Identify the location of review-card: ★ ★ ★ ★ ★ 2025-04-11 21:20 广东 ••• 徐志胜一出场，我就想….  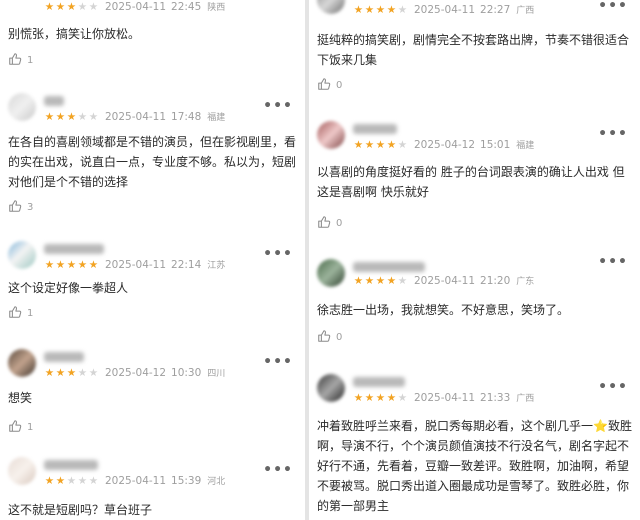
(474, 304).